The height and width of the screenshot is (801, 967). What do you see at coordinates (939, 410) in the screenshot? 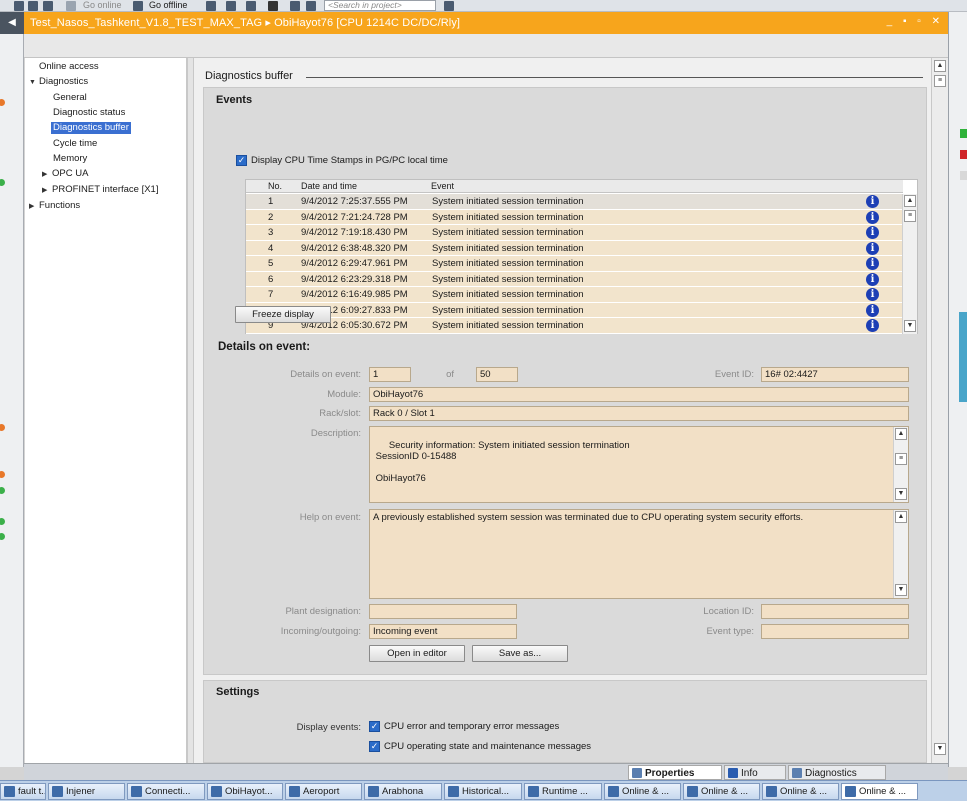
I see `main-scrollbar: ▲ ≡ ▼` at bounding box center [939, 410].